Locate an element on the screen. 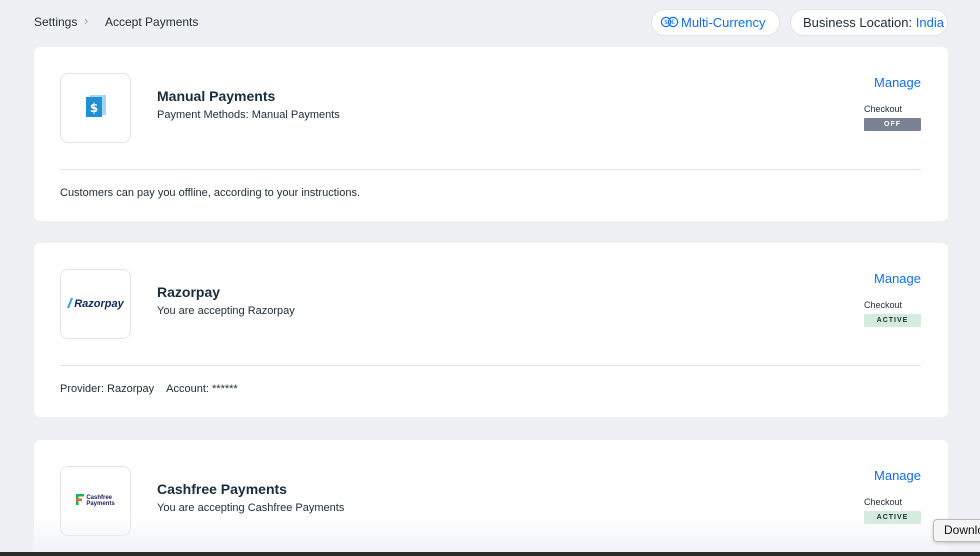 This screenshot has height=556, width=980. razorpay-logo: Razorpay is located at coordinates (95, 304).